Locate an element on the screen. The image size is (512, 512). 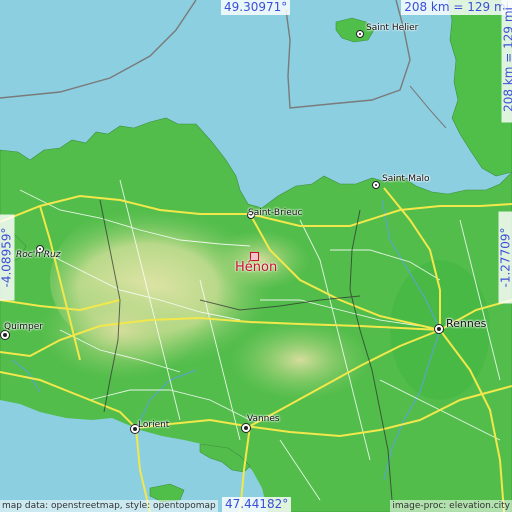
vannes-dot is located at coordinates (246, 428).